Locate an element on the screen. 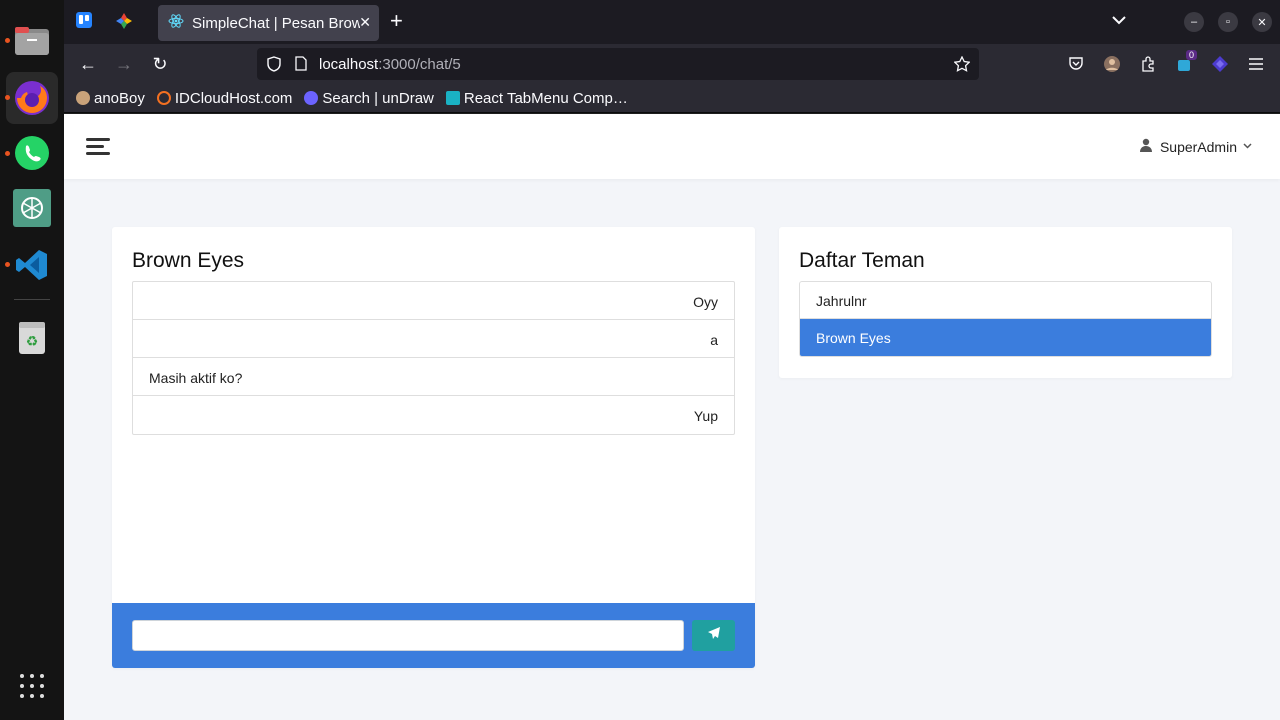 The height and width of the screenshot is (720, 1280). chat-title: Brown Eyes is located at coordinates (188, 260).